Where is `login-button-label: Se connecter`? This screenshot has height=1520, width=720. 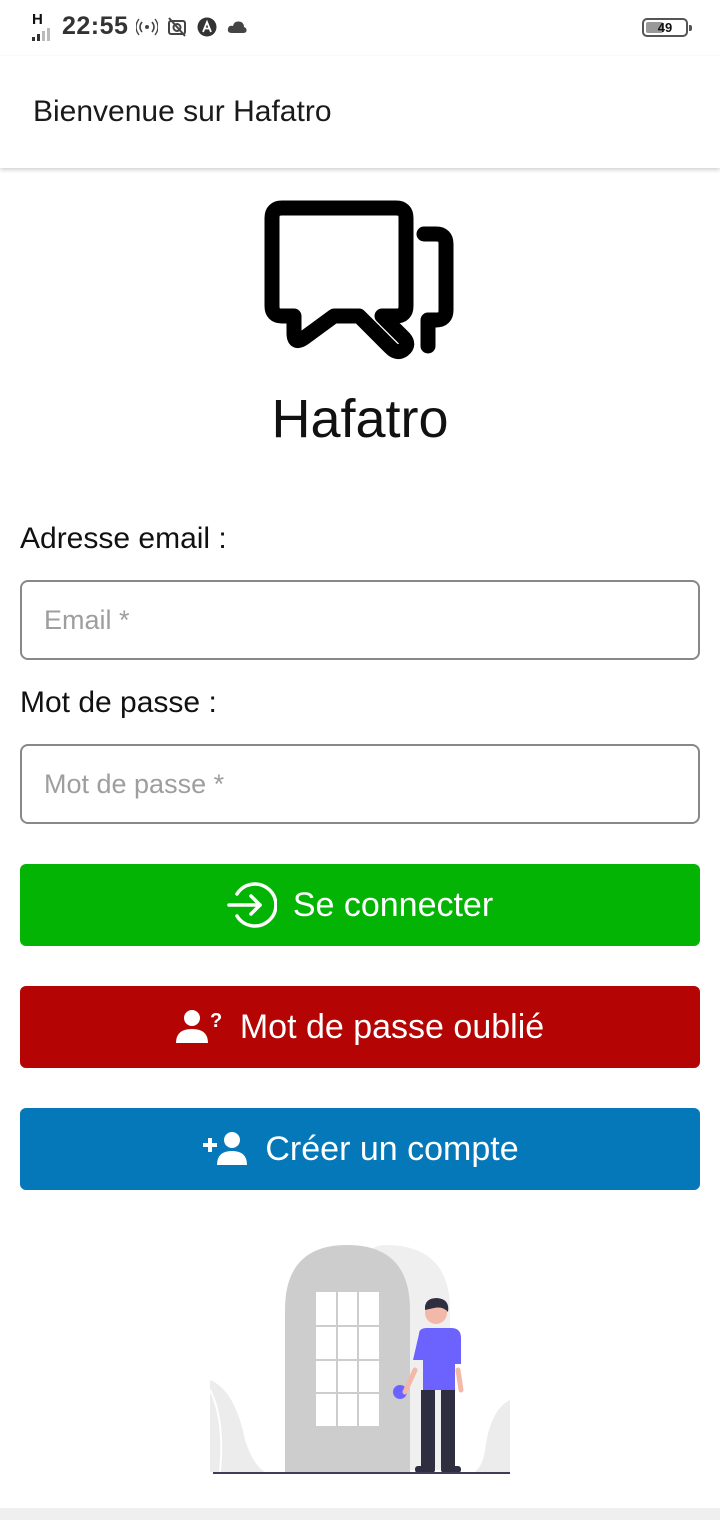
login-button-label: Se connecter is located at coordinates (393, 904).